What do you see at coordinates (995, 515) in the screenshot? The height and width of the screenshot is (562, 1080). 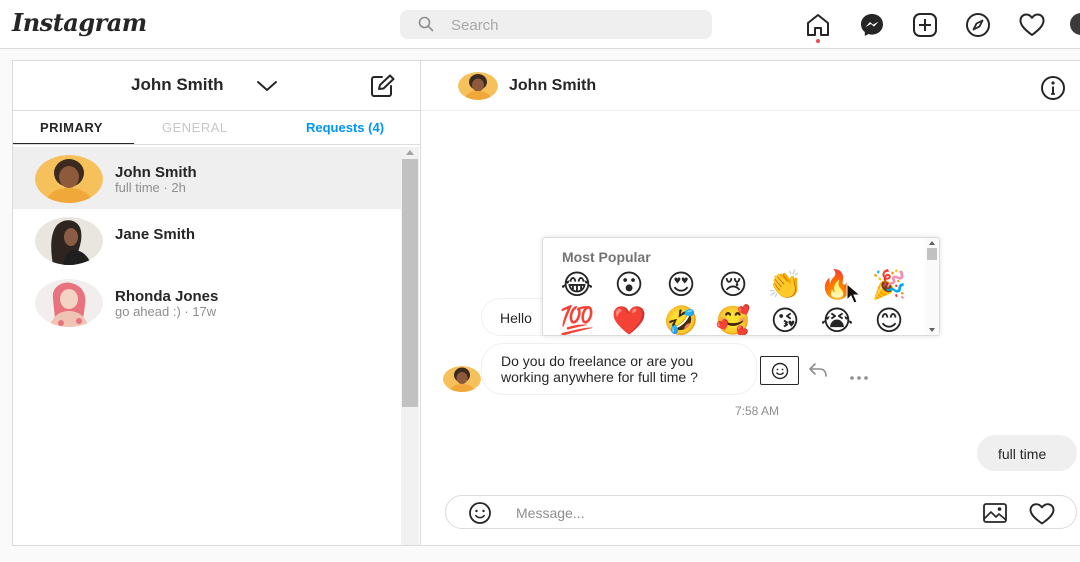 I see `image-upload-icon` at bounding box center [995, 515].